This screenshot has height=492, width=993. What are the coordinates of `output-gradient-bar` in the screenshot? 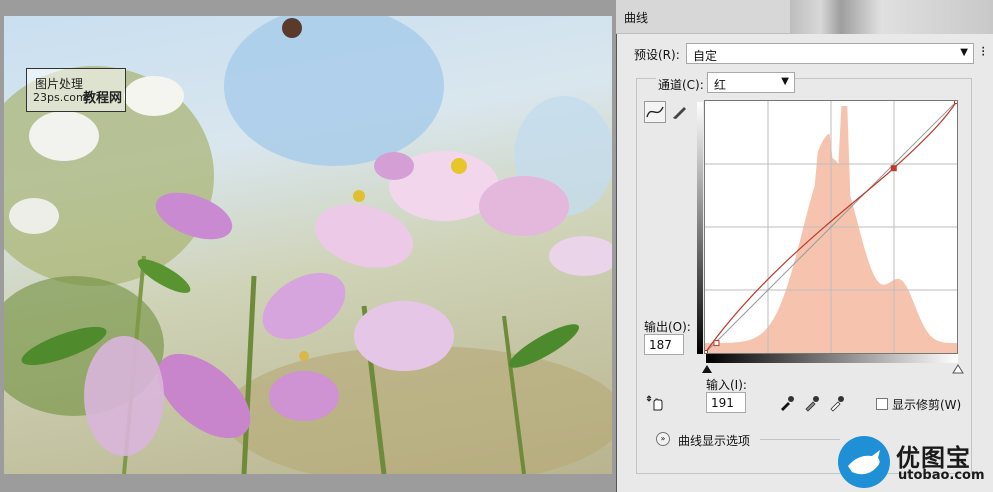 It's located at (700, 228).